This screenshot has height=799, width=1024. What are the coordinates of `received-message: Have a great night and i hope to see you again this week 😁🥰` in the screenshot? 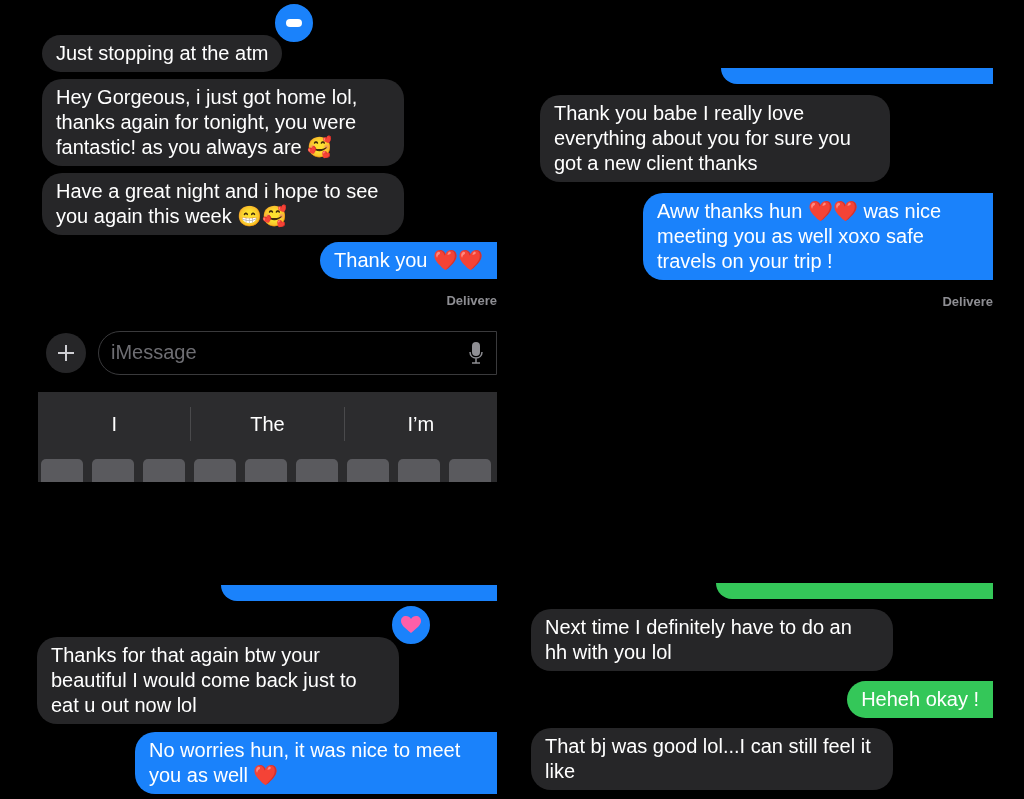 It's located at (223, 204).